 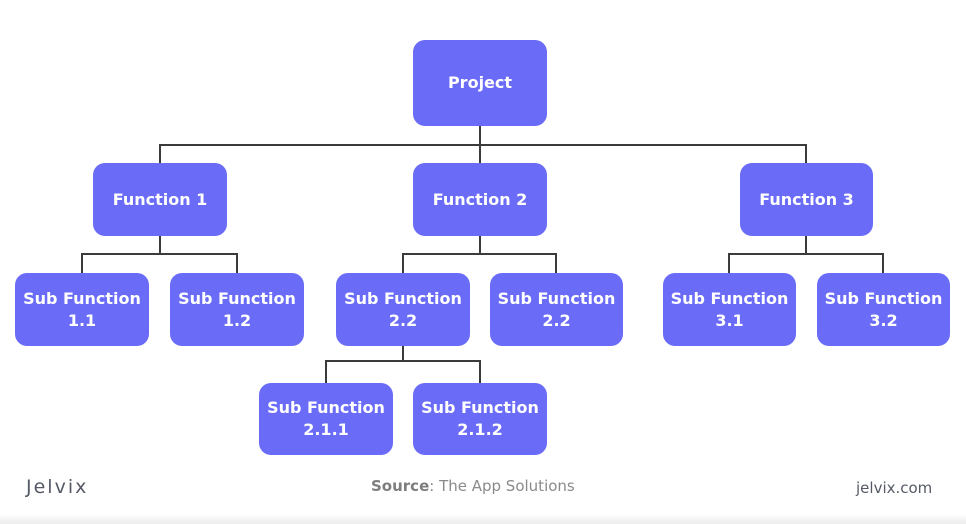 I want to click on site-url: jelvix.com, so click(x=894, y=488).